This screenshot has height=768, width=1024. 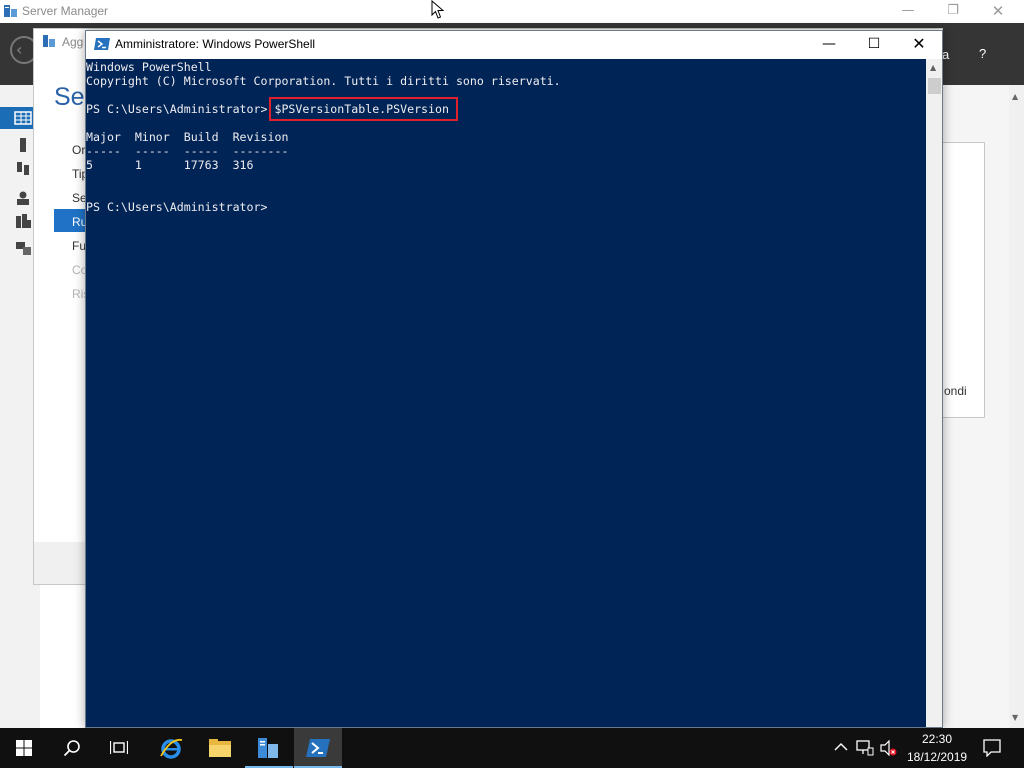 What do you see at coordinates (19, 49) in the screenshot?
I see `back-arrow-icon: ‹` at bounding box center [19, 49].